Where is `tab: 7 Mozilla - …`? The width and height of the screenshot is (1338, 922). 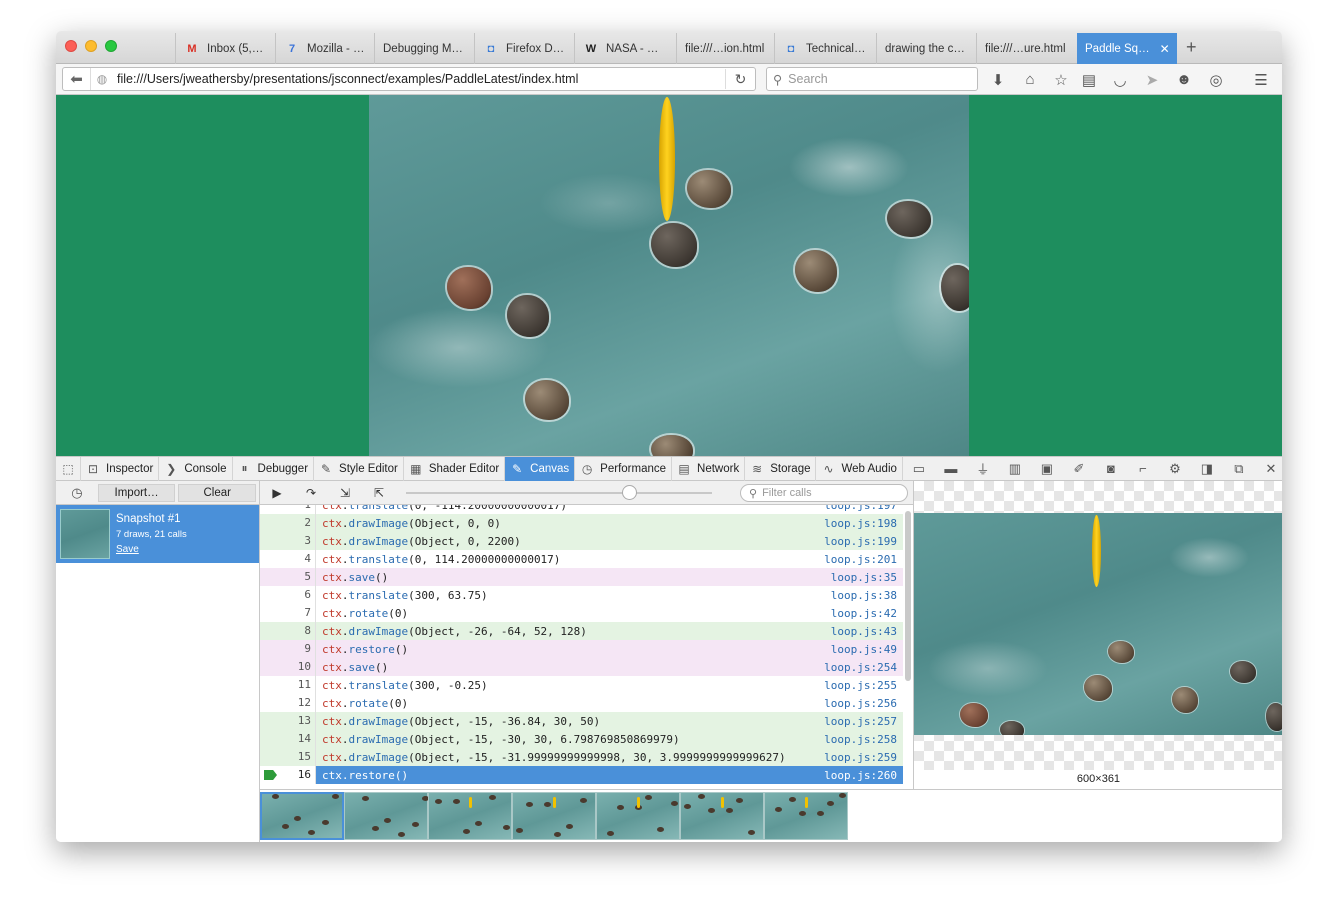
tab: 7 Mozilla - … is located at coordinates (324, 48).